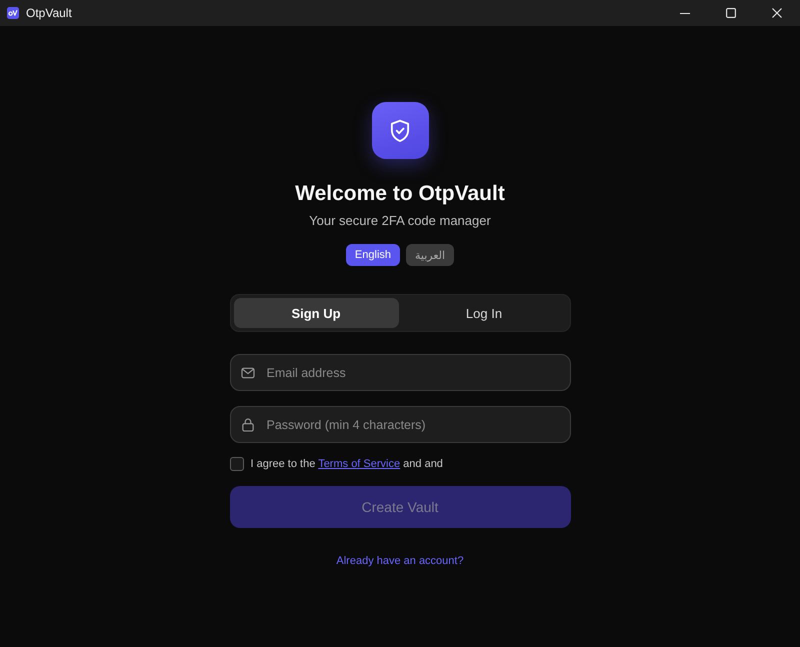 This screenshot has height=647, width=800. What do you see at coordinates (49, 13) in the screenshot?
I see `window-title: OtpVault` at bounding box center [49, 13].